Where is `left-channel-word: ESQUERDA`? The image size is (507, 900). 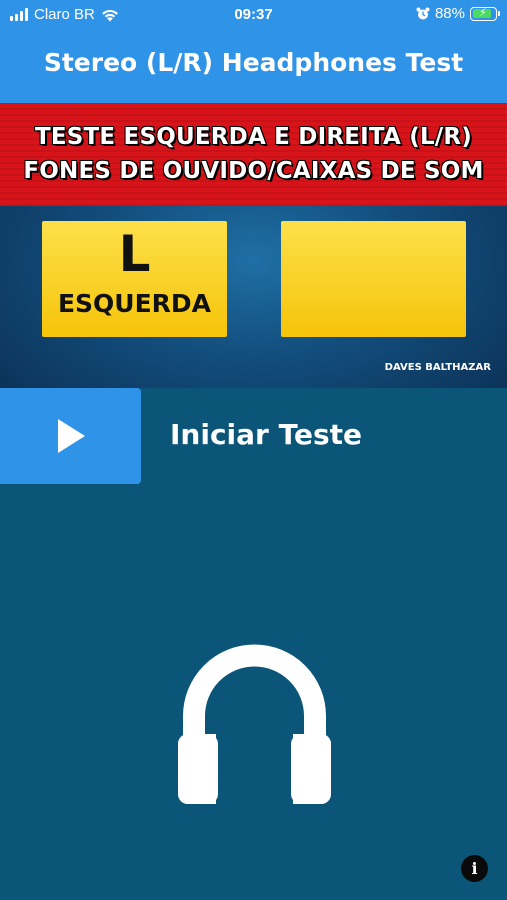
left-channel-word: ESQUERDA is located at coordinates (134, 303).